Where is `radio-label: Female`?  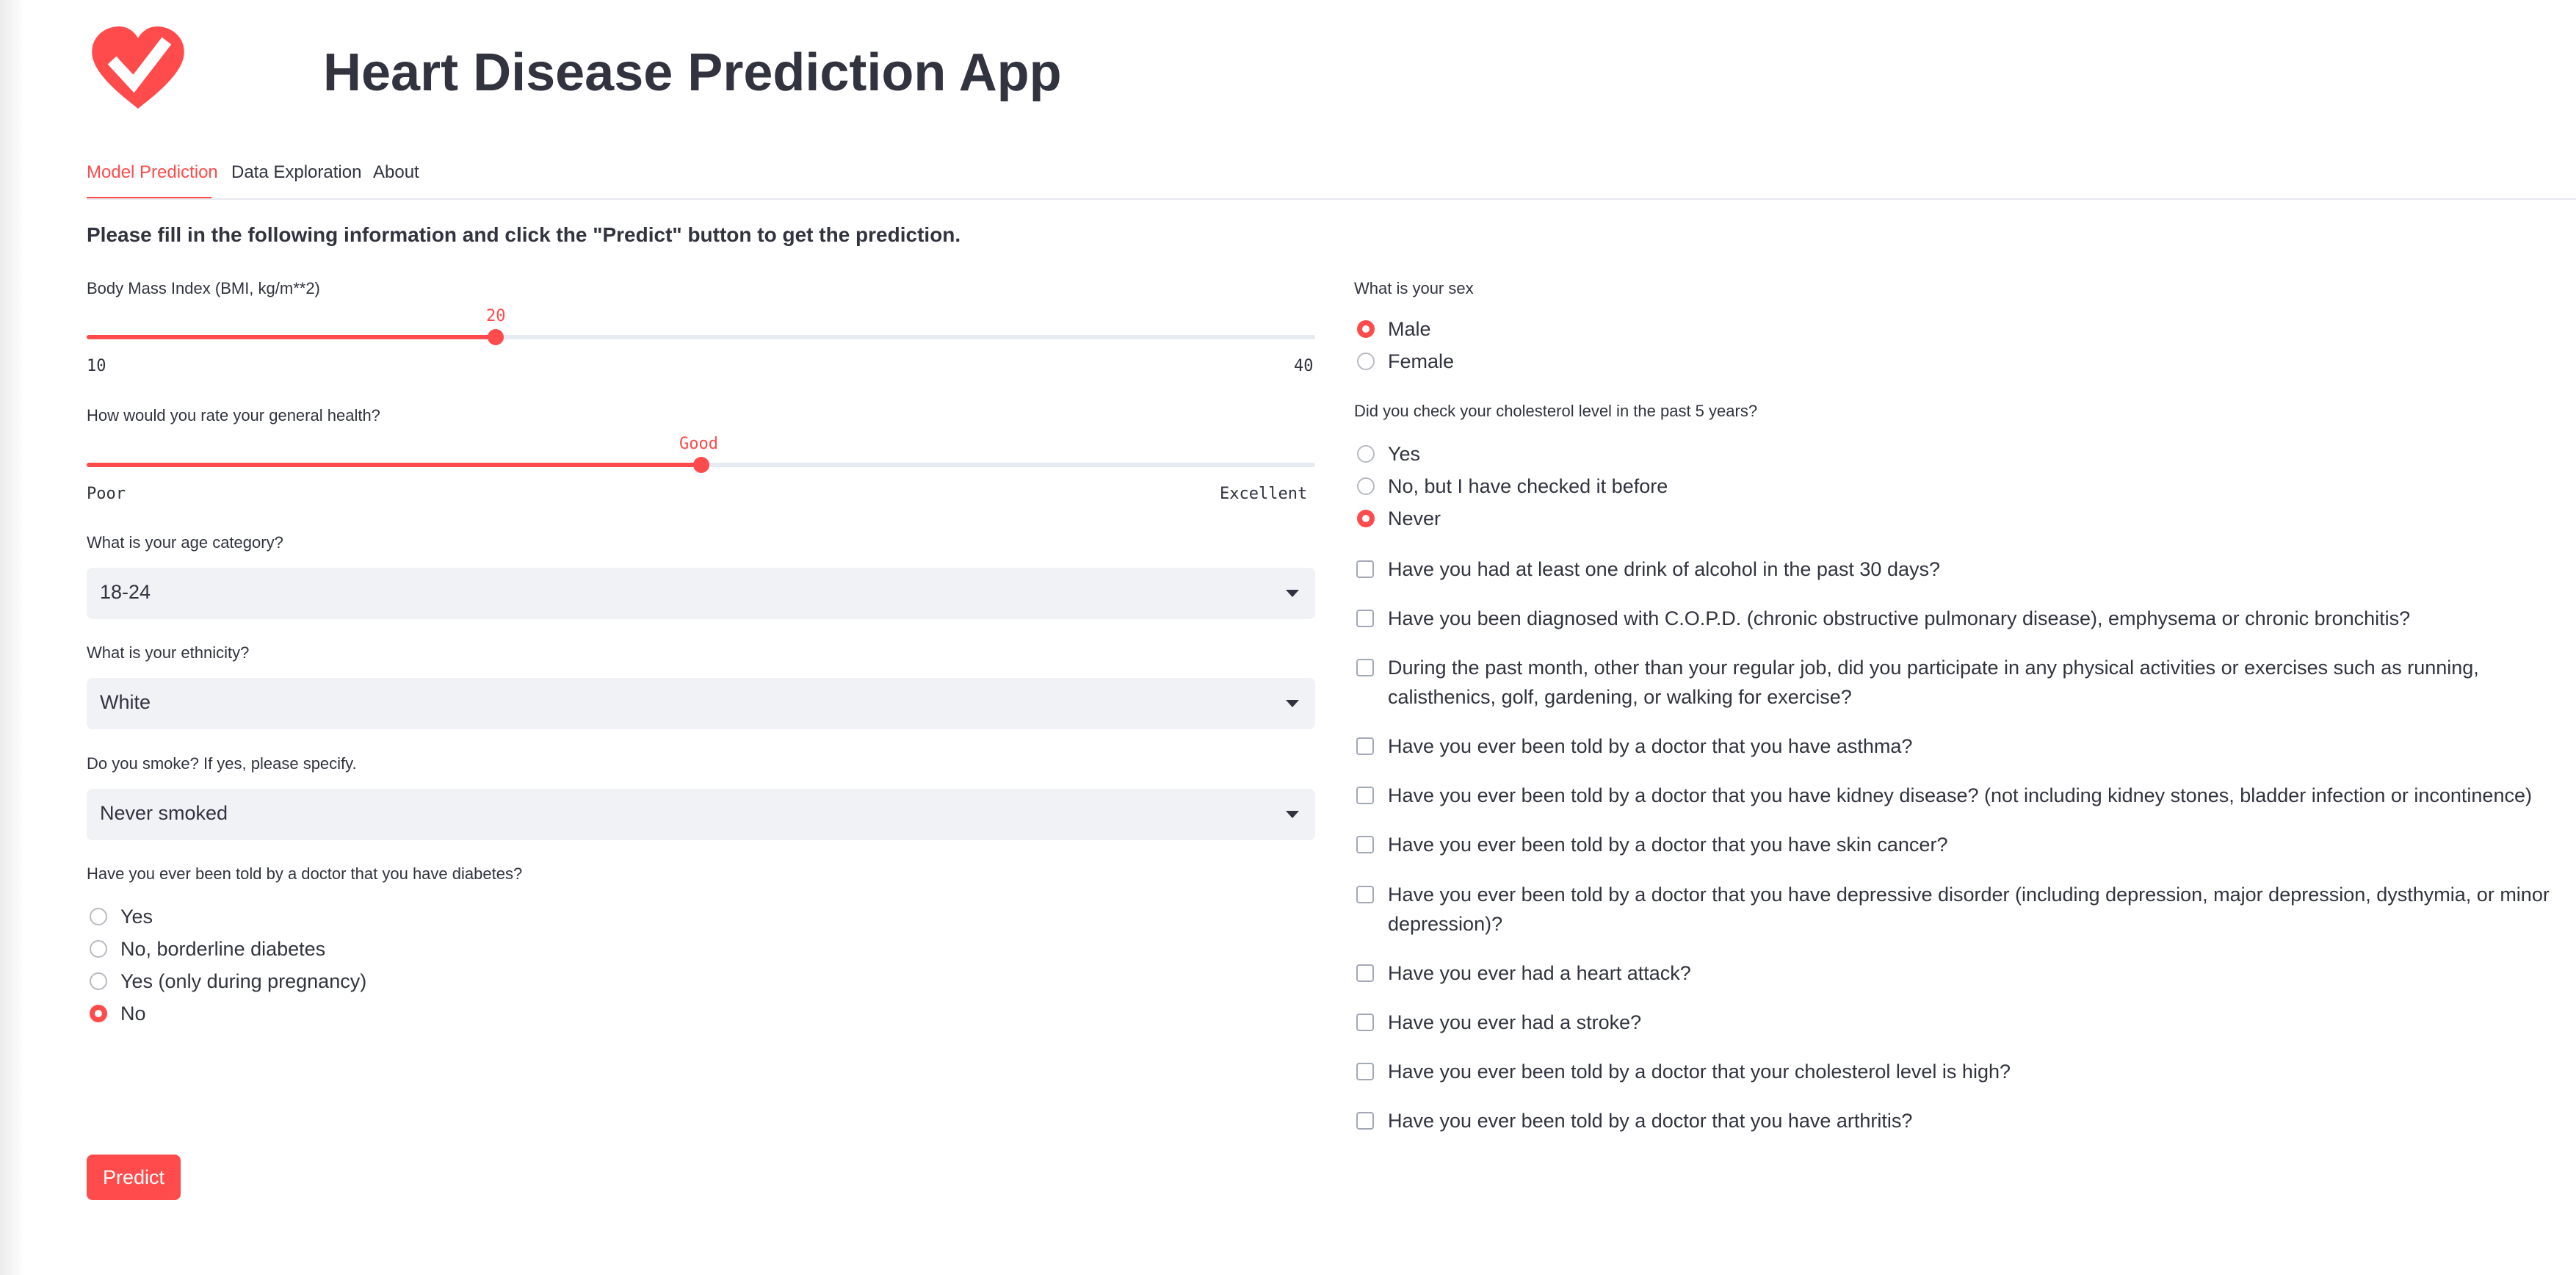
radio-label: Female is located at coordinates (1421, 361).